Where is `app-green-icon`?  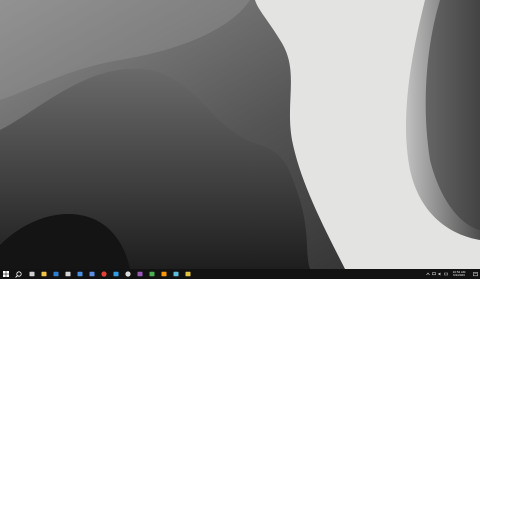 app-green-icon is located at coordinates (152, 274).